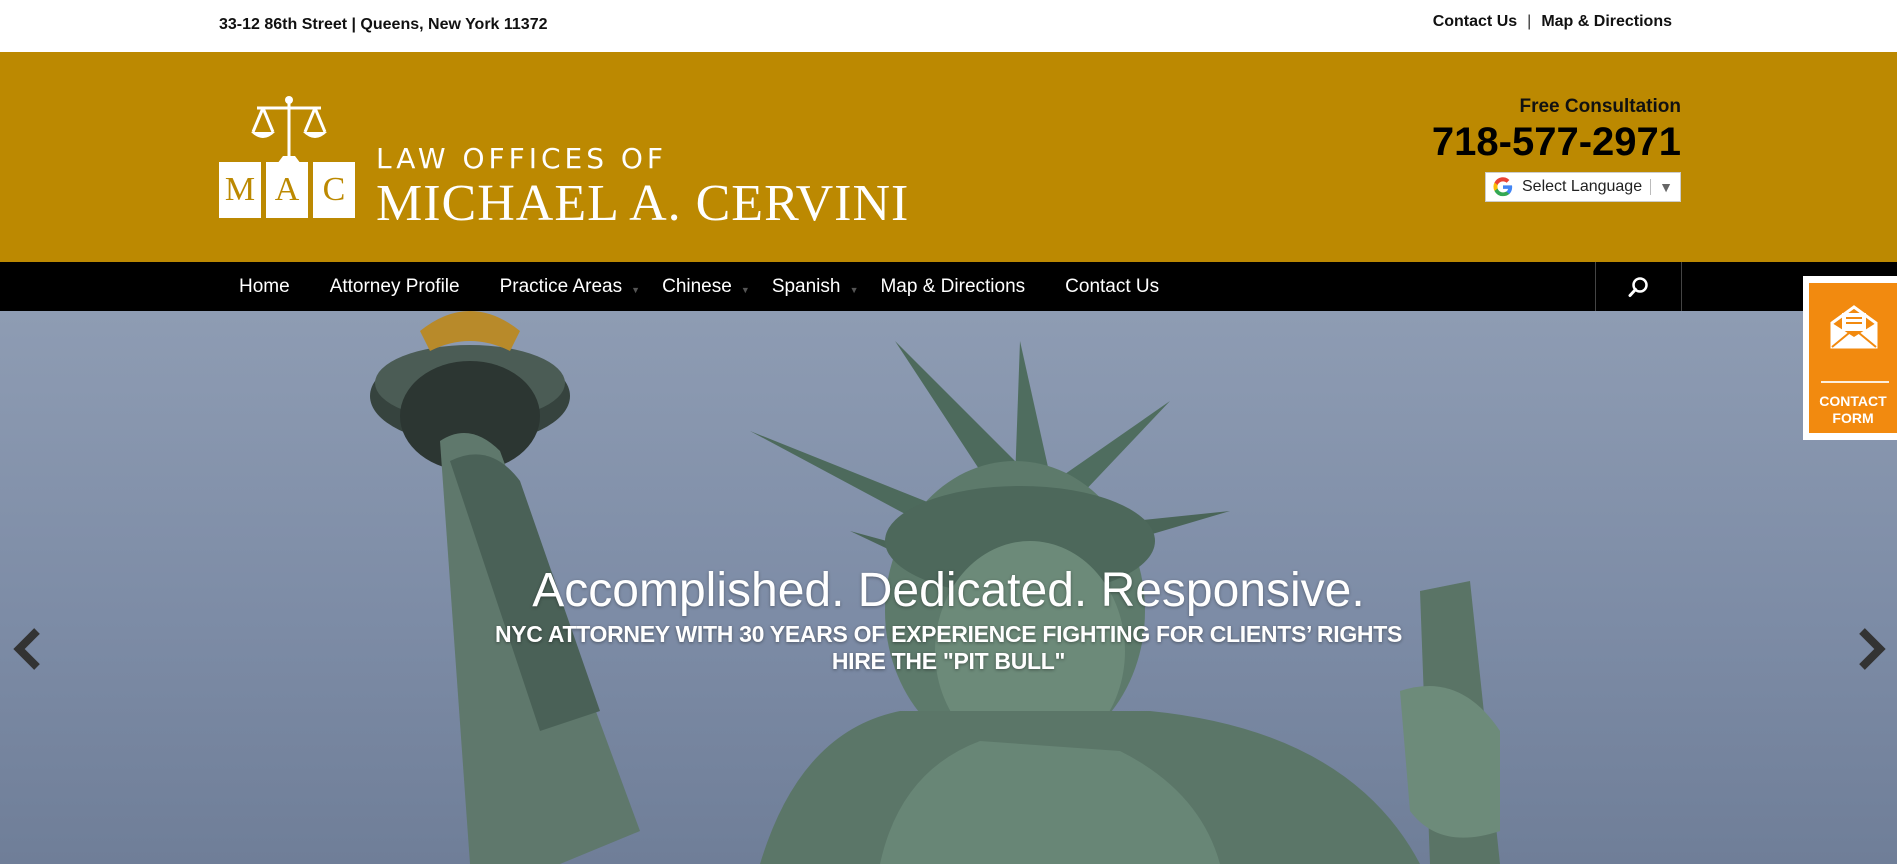 The height and width of the screenshot is (864, 1897). I want to click on phone-number: 718-577-2971, so click(1556, 142).